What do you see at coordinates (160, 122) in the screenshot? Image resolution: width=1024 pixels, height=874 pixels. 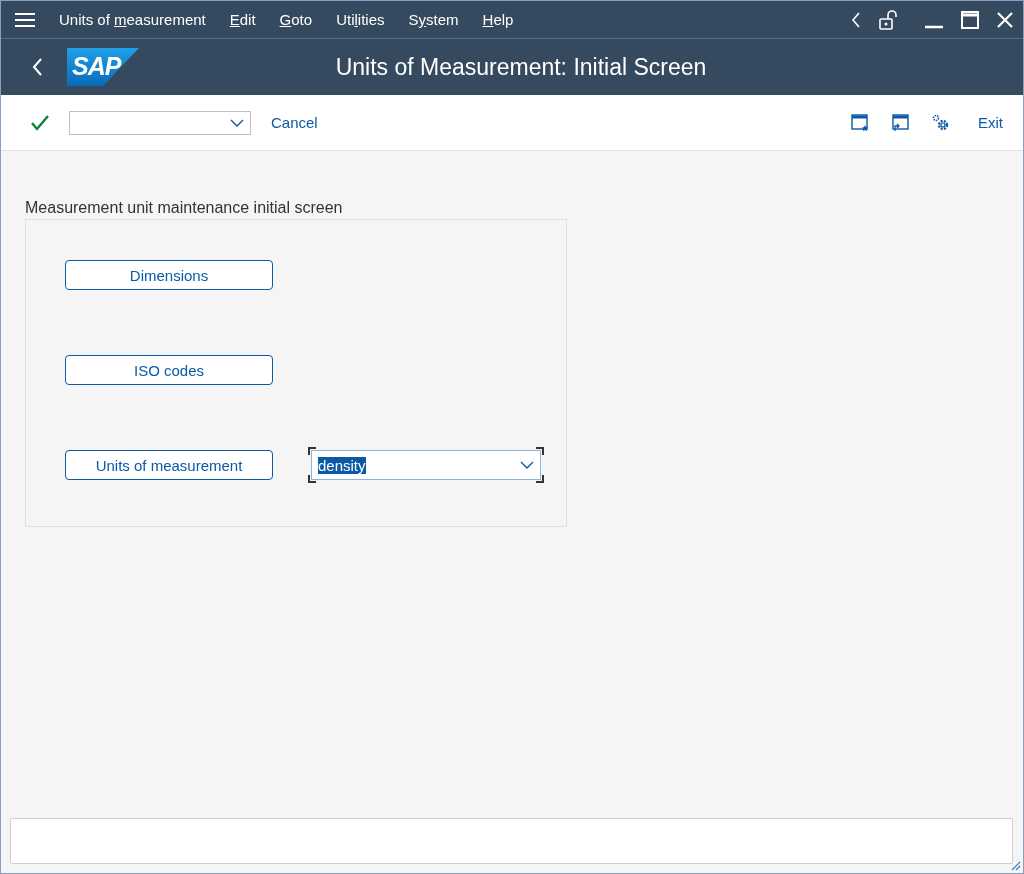 I see `command-field` at bounding box center [160, 122].